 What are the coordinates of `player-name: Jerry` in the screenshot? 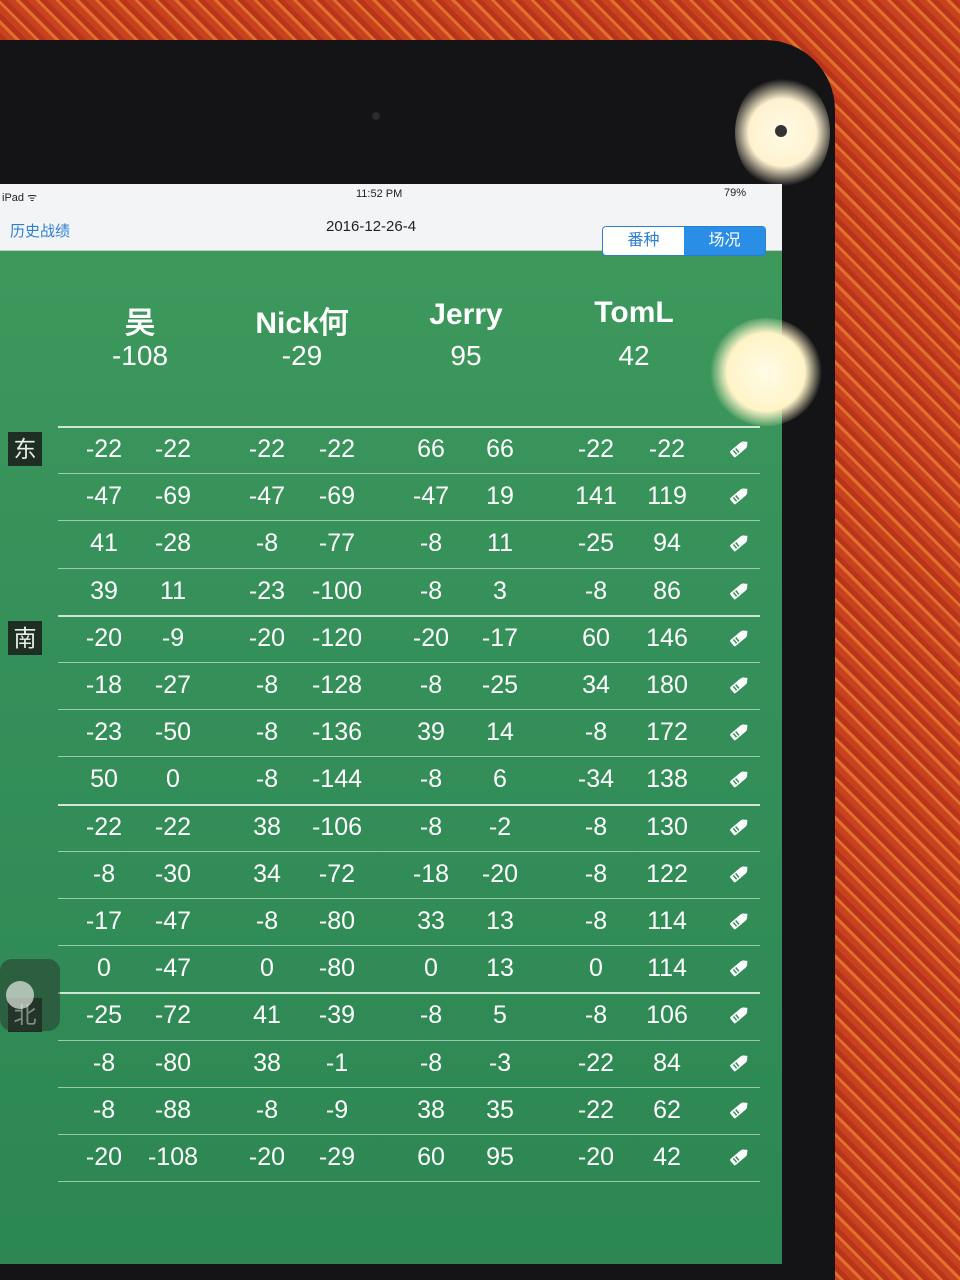 It's located at (466, 314).